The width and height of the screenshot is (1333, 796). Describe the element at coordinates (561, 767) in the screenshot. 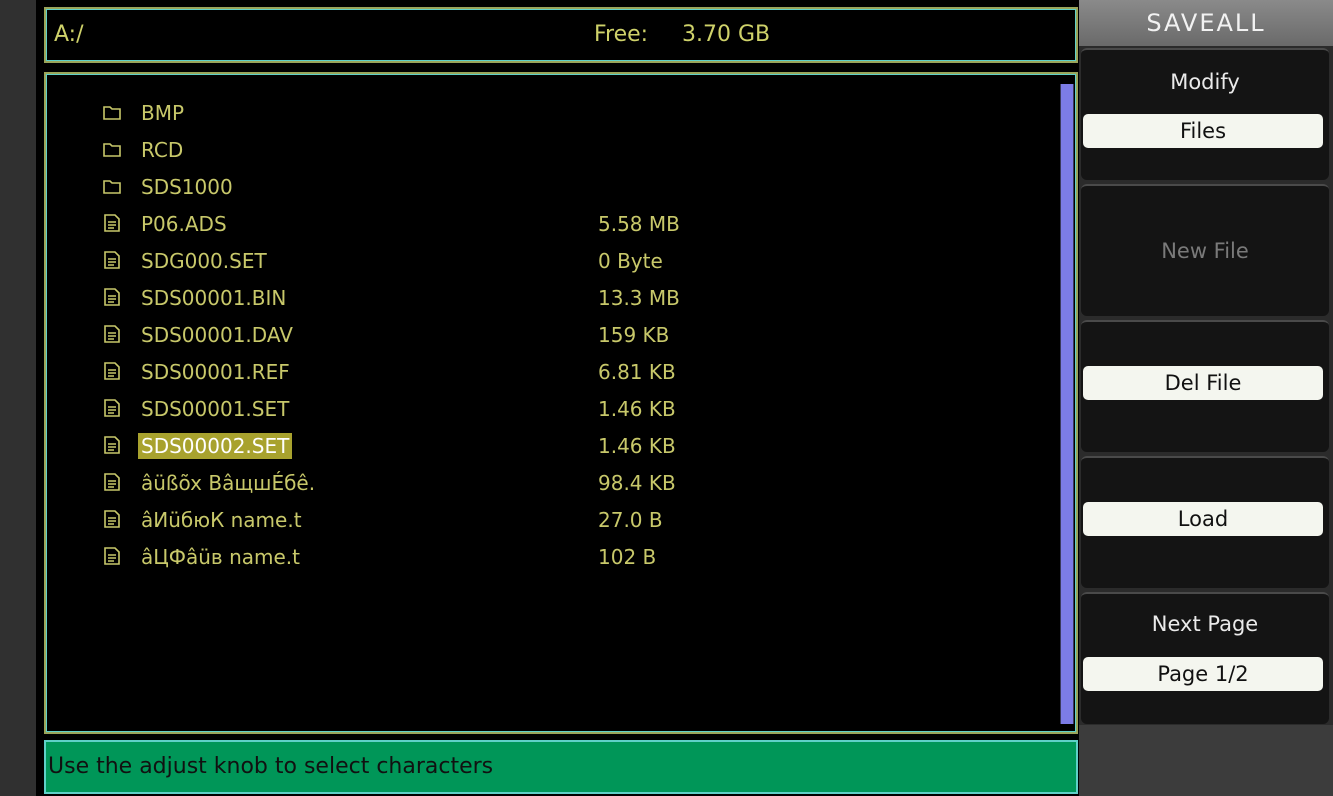

I see `status-bar: Use the adjust knob to select characters` at that location.